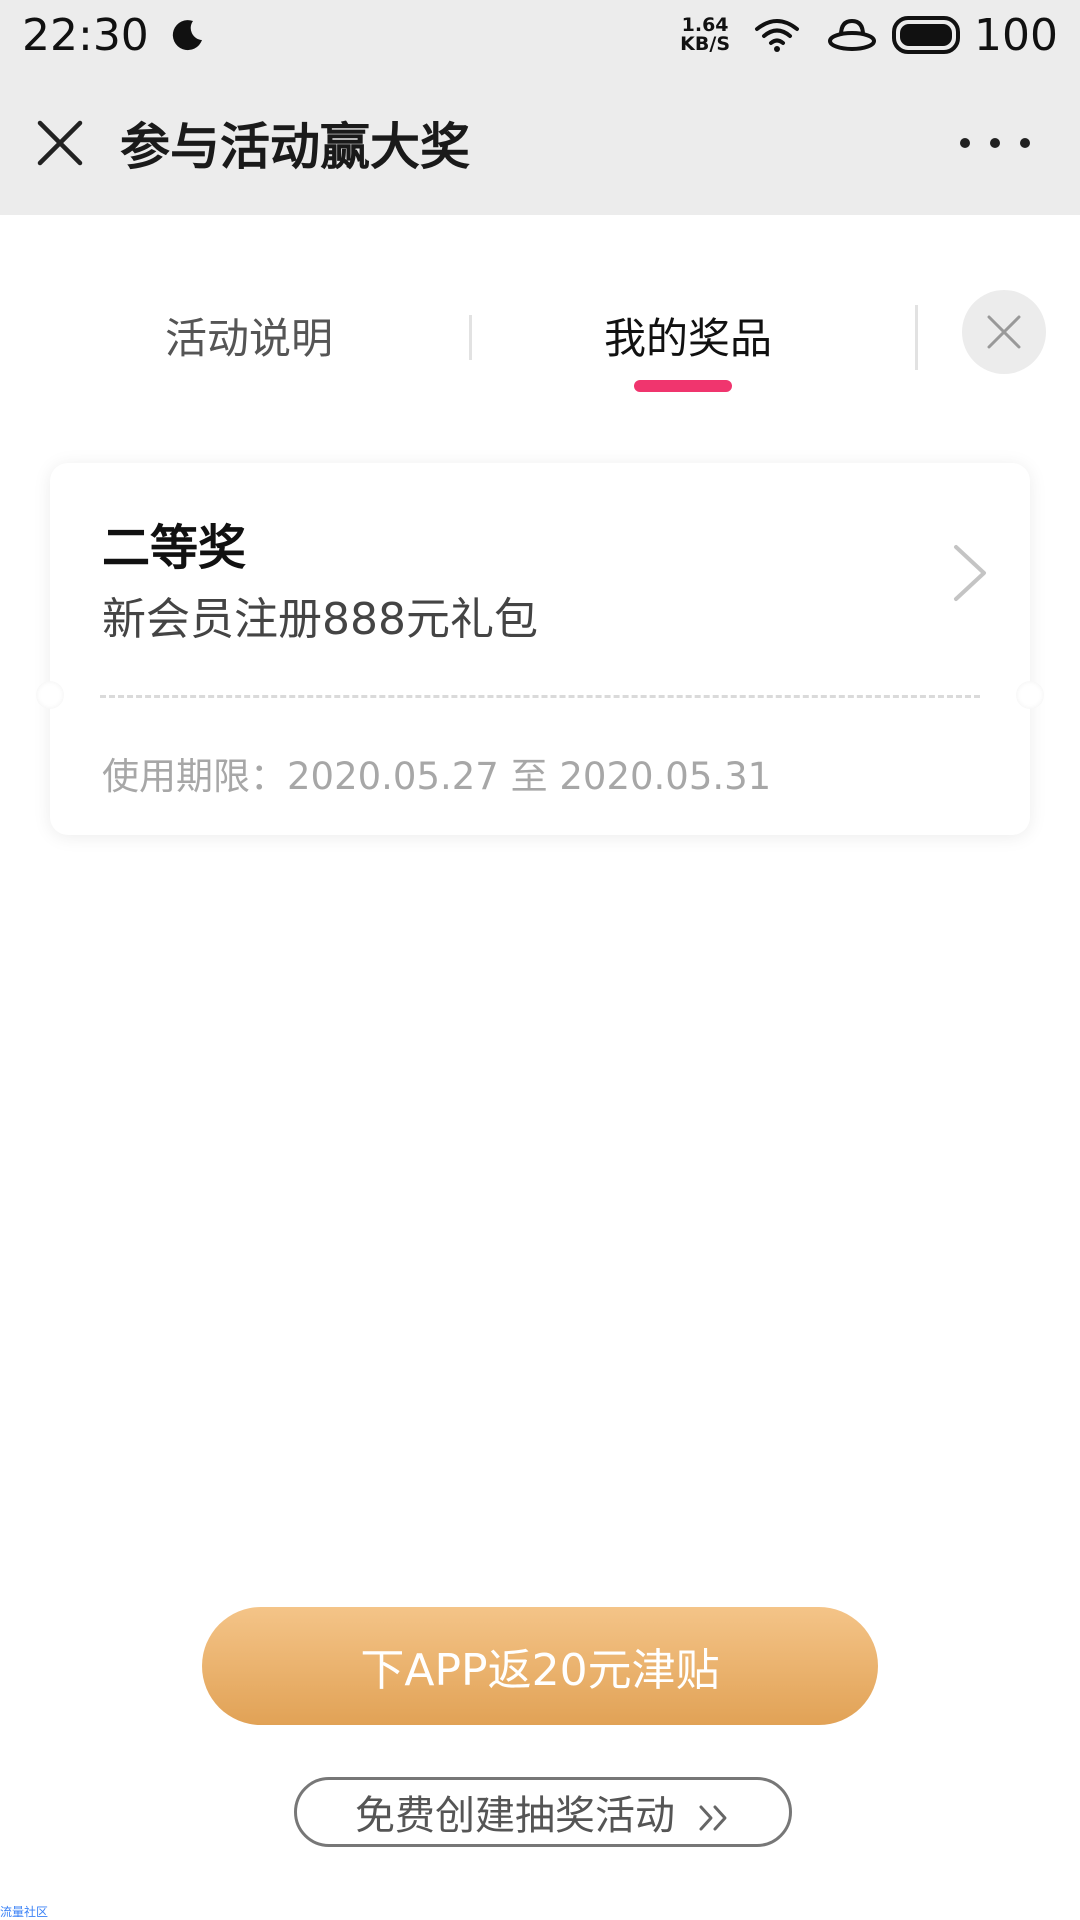  Describe the element at coordinates (295, 146) in the screenshot. I see `page-title: 参与活动赢大奖` at that location.